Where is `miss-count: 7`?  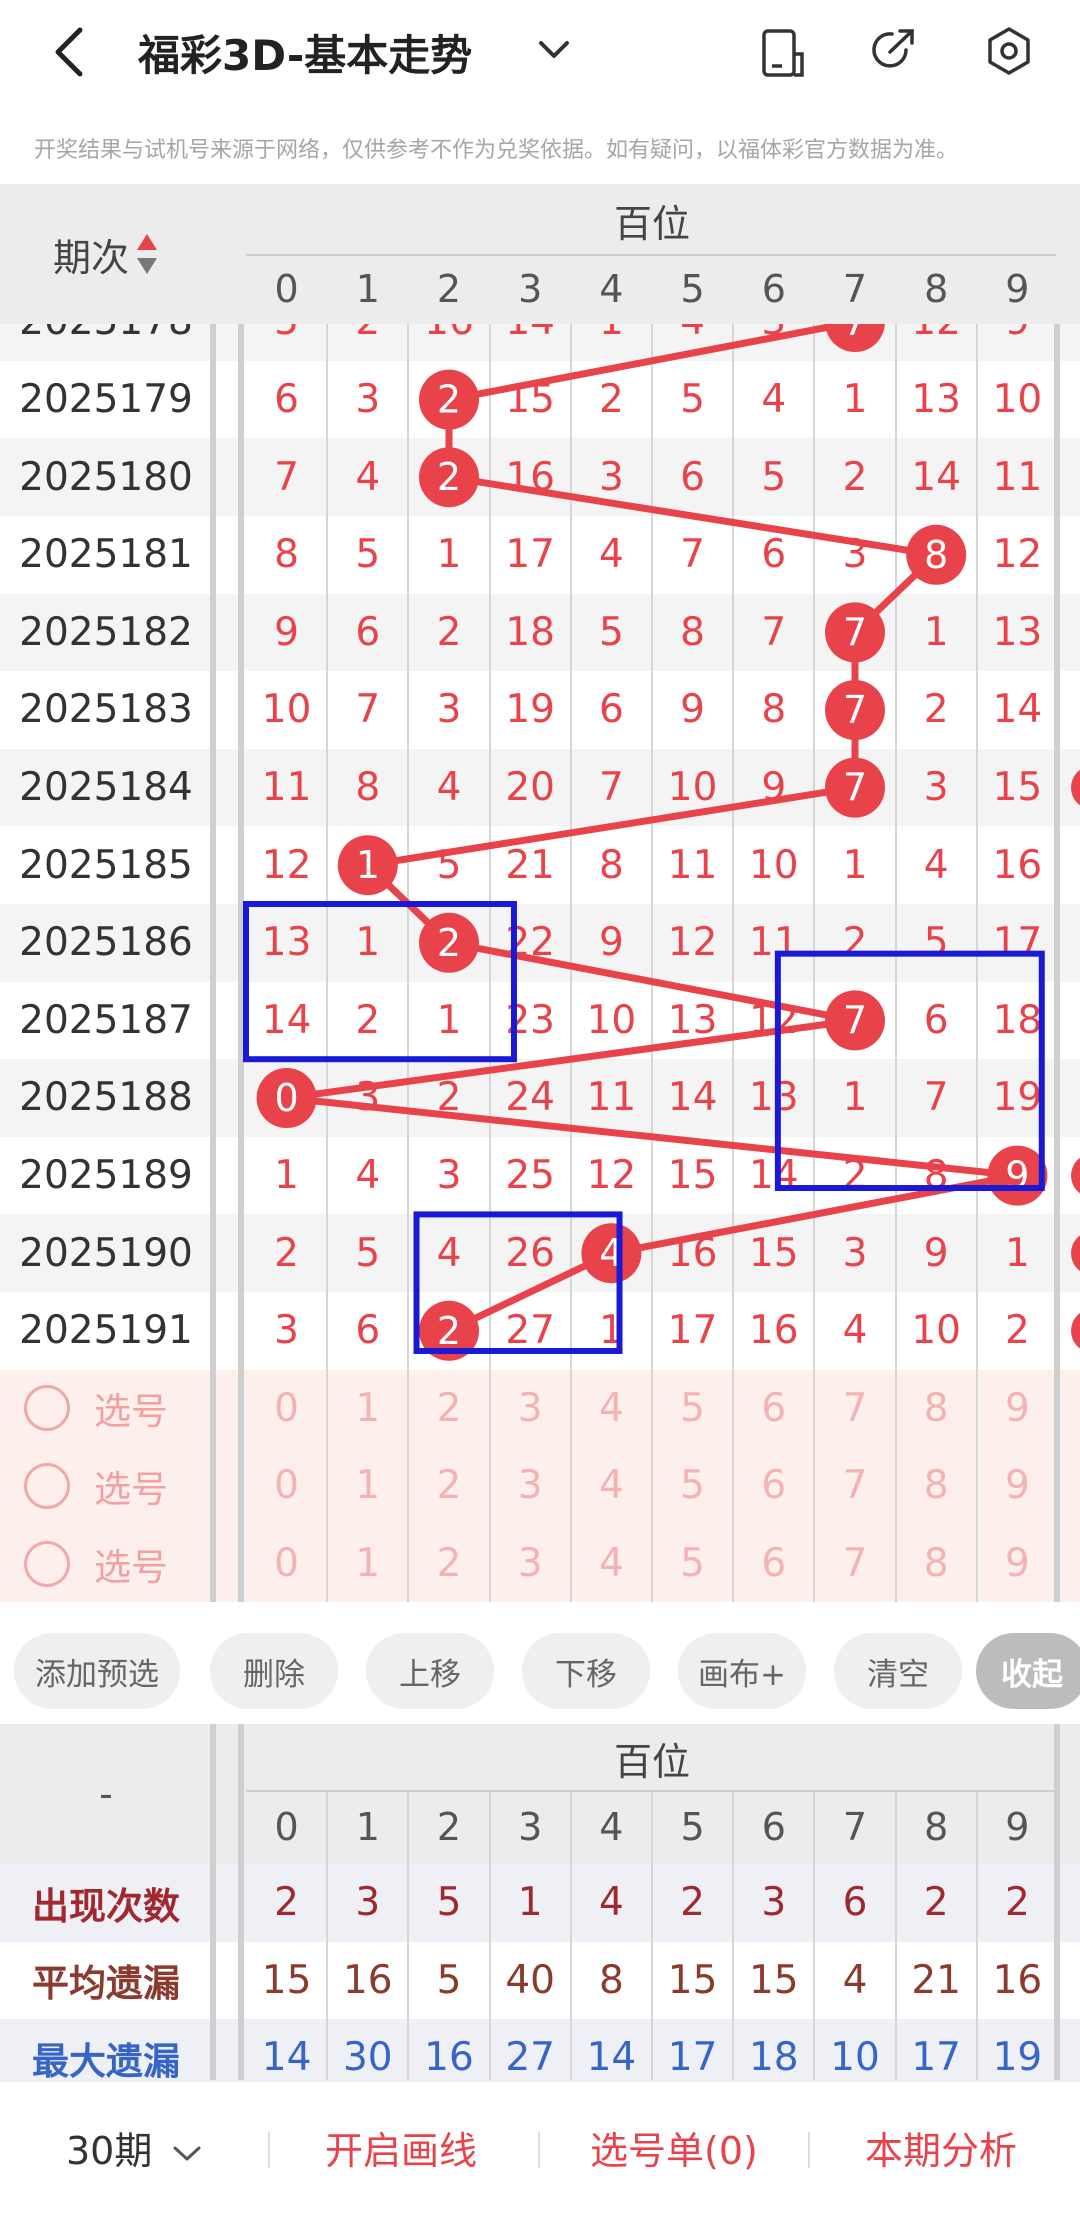 miss-count: 7 is located at coordinates (692, 555).